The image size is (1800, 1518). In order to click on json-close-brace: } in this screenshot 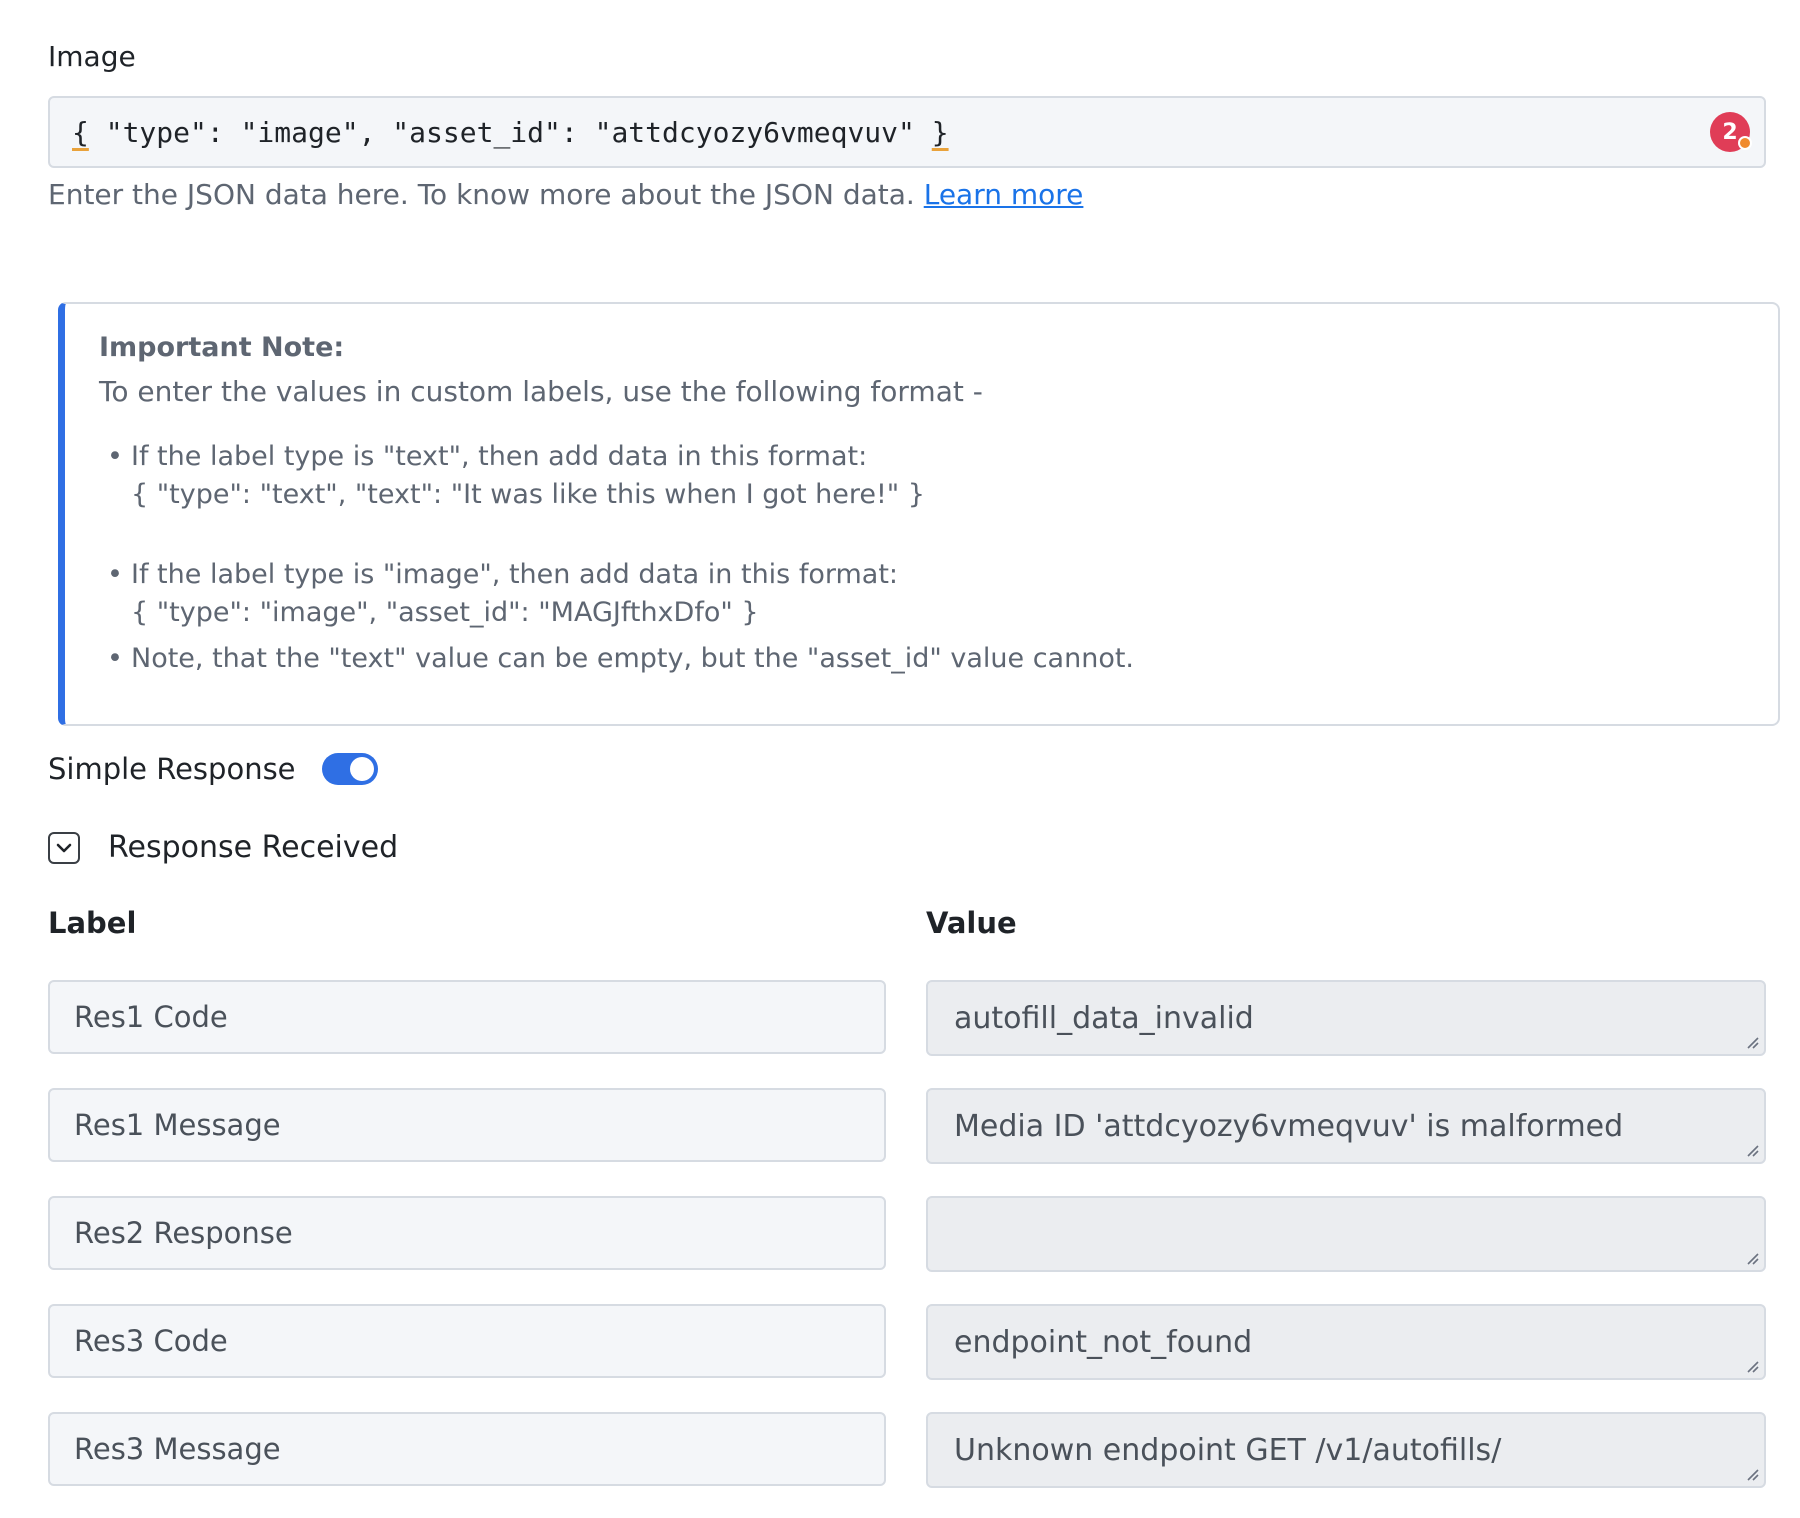, I will do `click(940, 132)`.